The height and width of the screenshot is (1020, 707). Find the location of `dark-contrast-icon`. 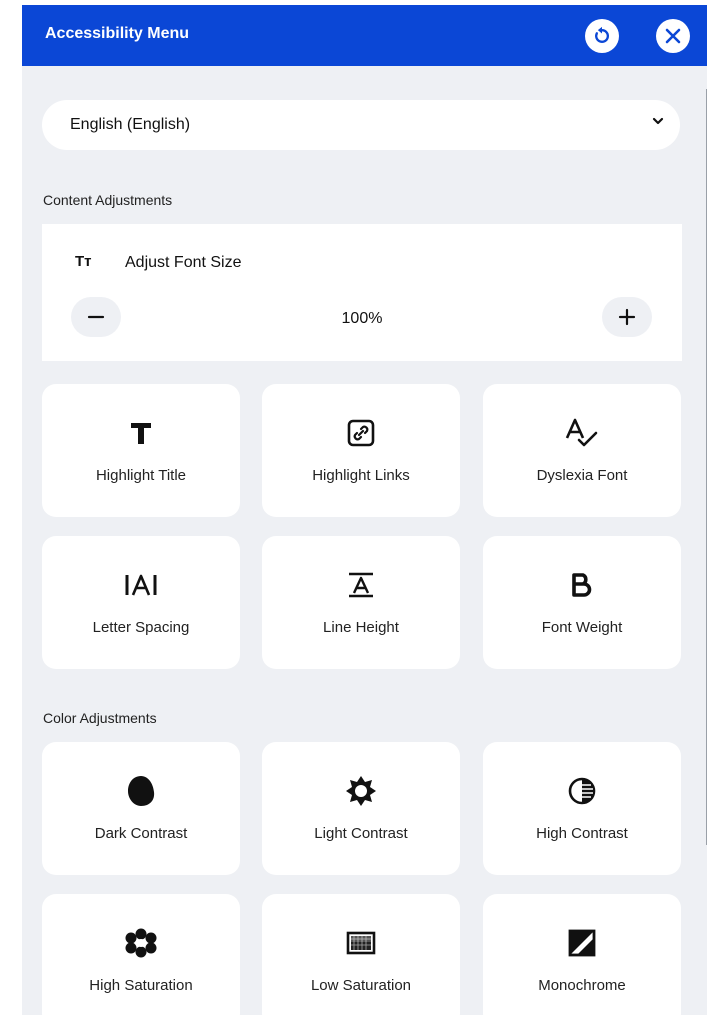

dark-contrast-icon is located at coordinates (141, 791).